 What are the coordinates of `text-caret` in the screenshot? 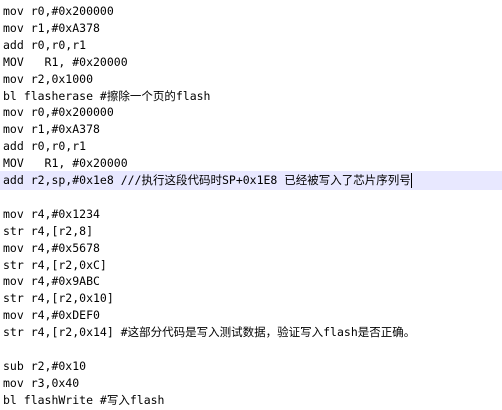 It's located at (411, 180).